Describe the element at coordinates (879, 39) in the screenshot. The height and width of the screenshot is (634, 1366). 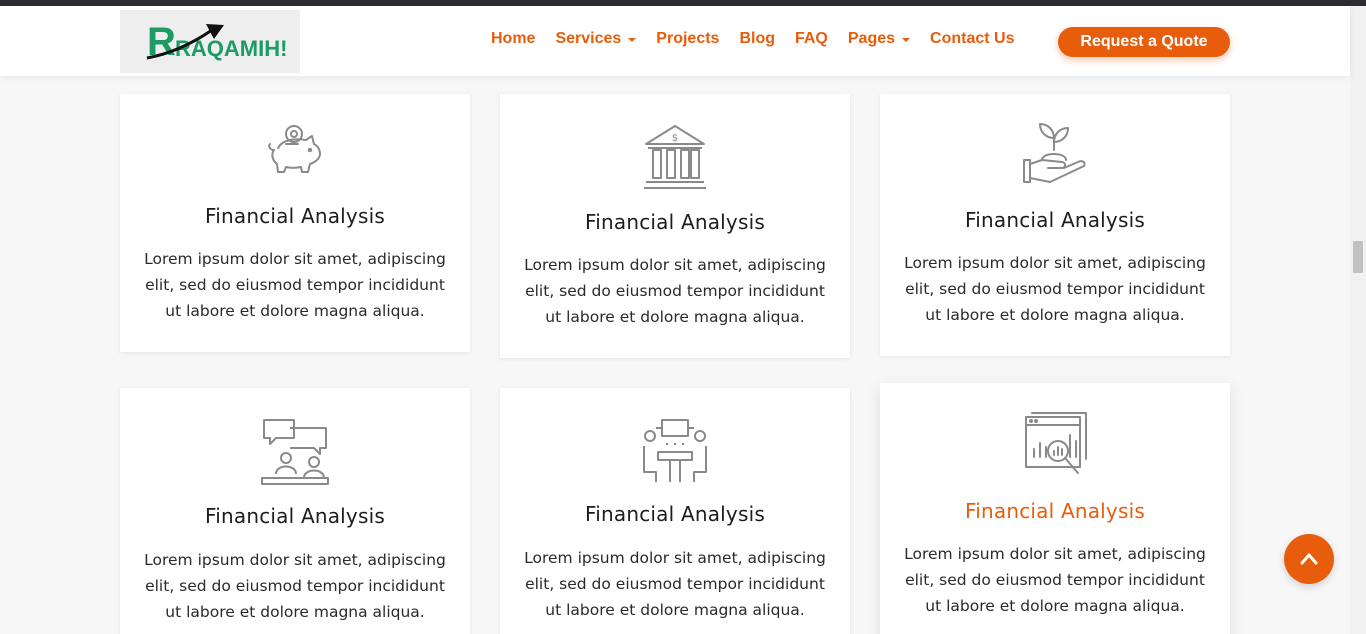
I see `nav-pages: Pages` at that location.